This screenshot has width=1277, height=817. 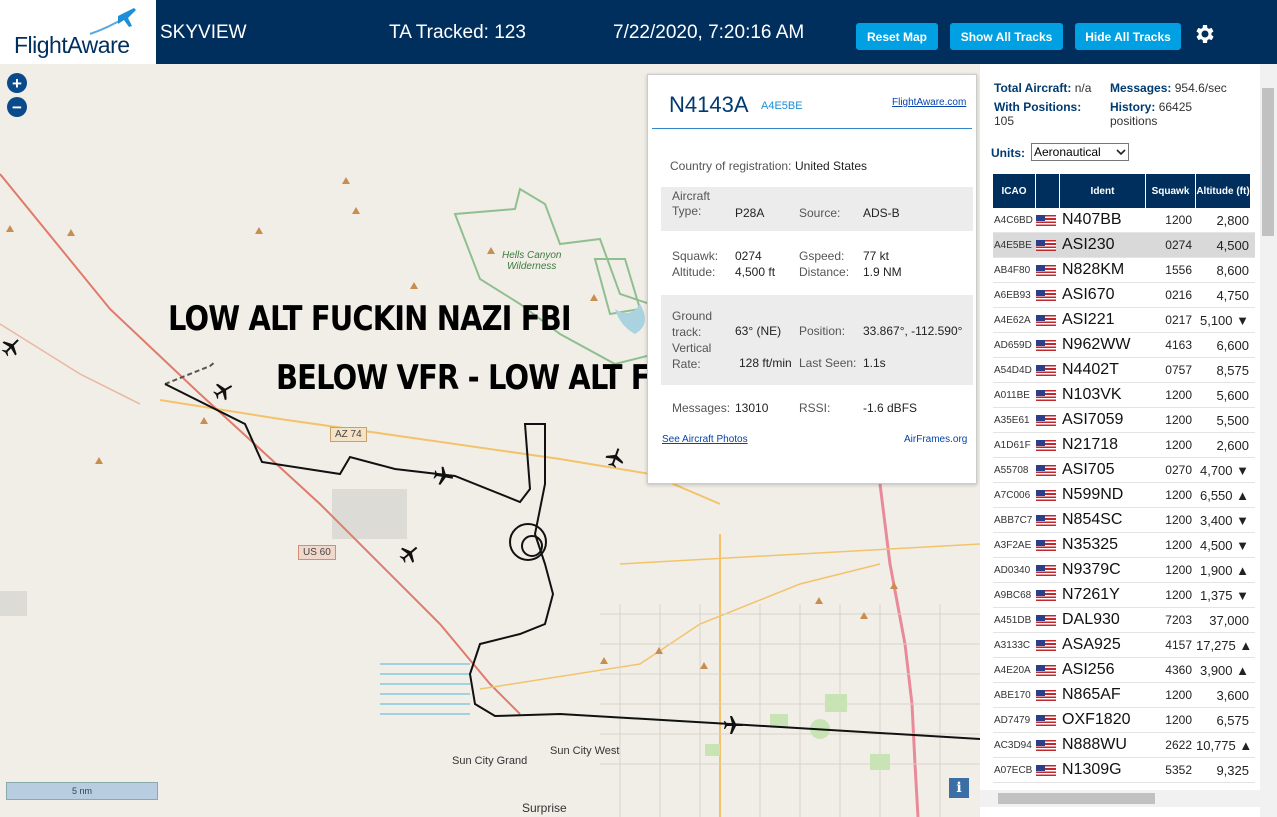 What do you see at coordinates (457, 32) in the screenshot?
I see `tracked-count: TA Tracked: 123` at bounding box center [457, 32].